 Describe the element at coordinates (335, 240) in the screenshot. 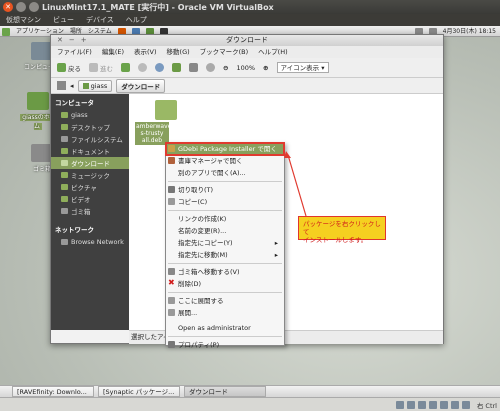

I see `callout-line: インストールします。` at that location.